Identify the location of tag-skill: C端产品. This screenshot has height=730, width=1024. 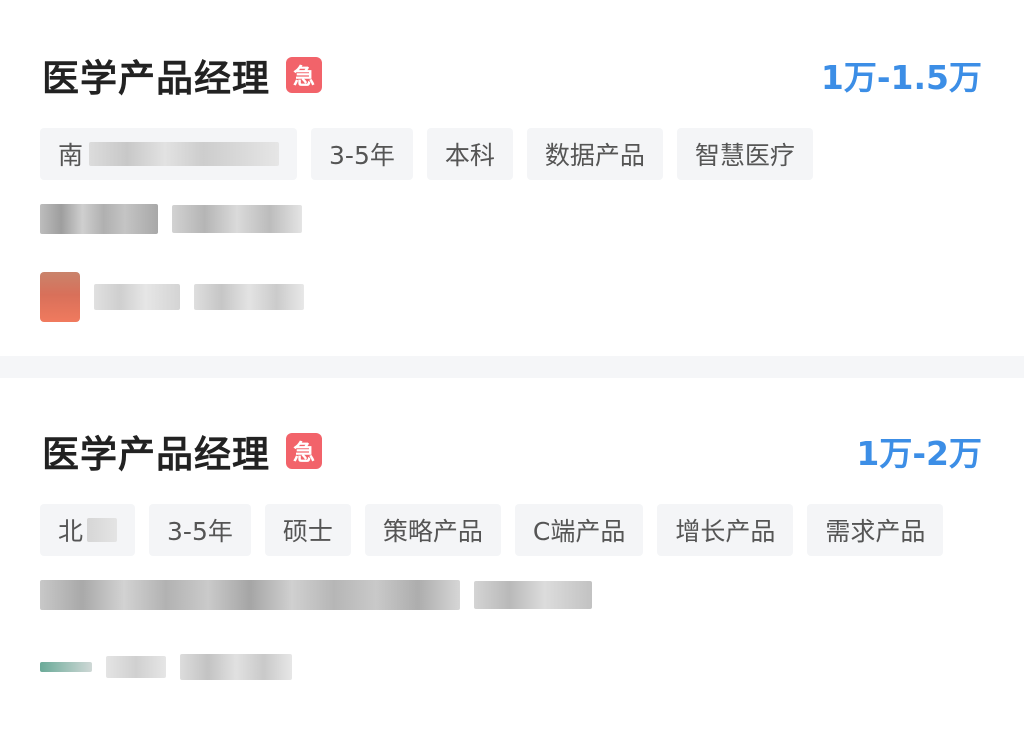
(579, 530).